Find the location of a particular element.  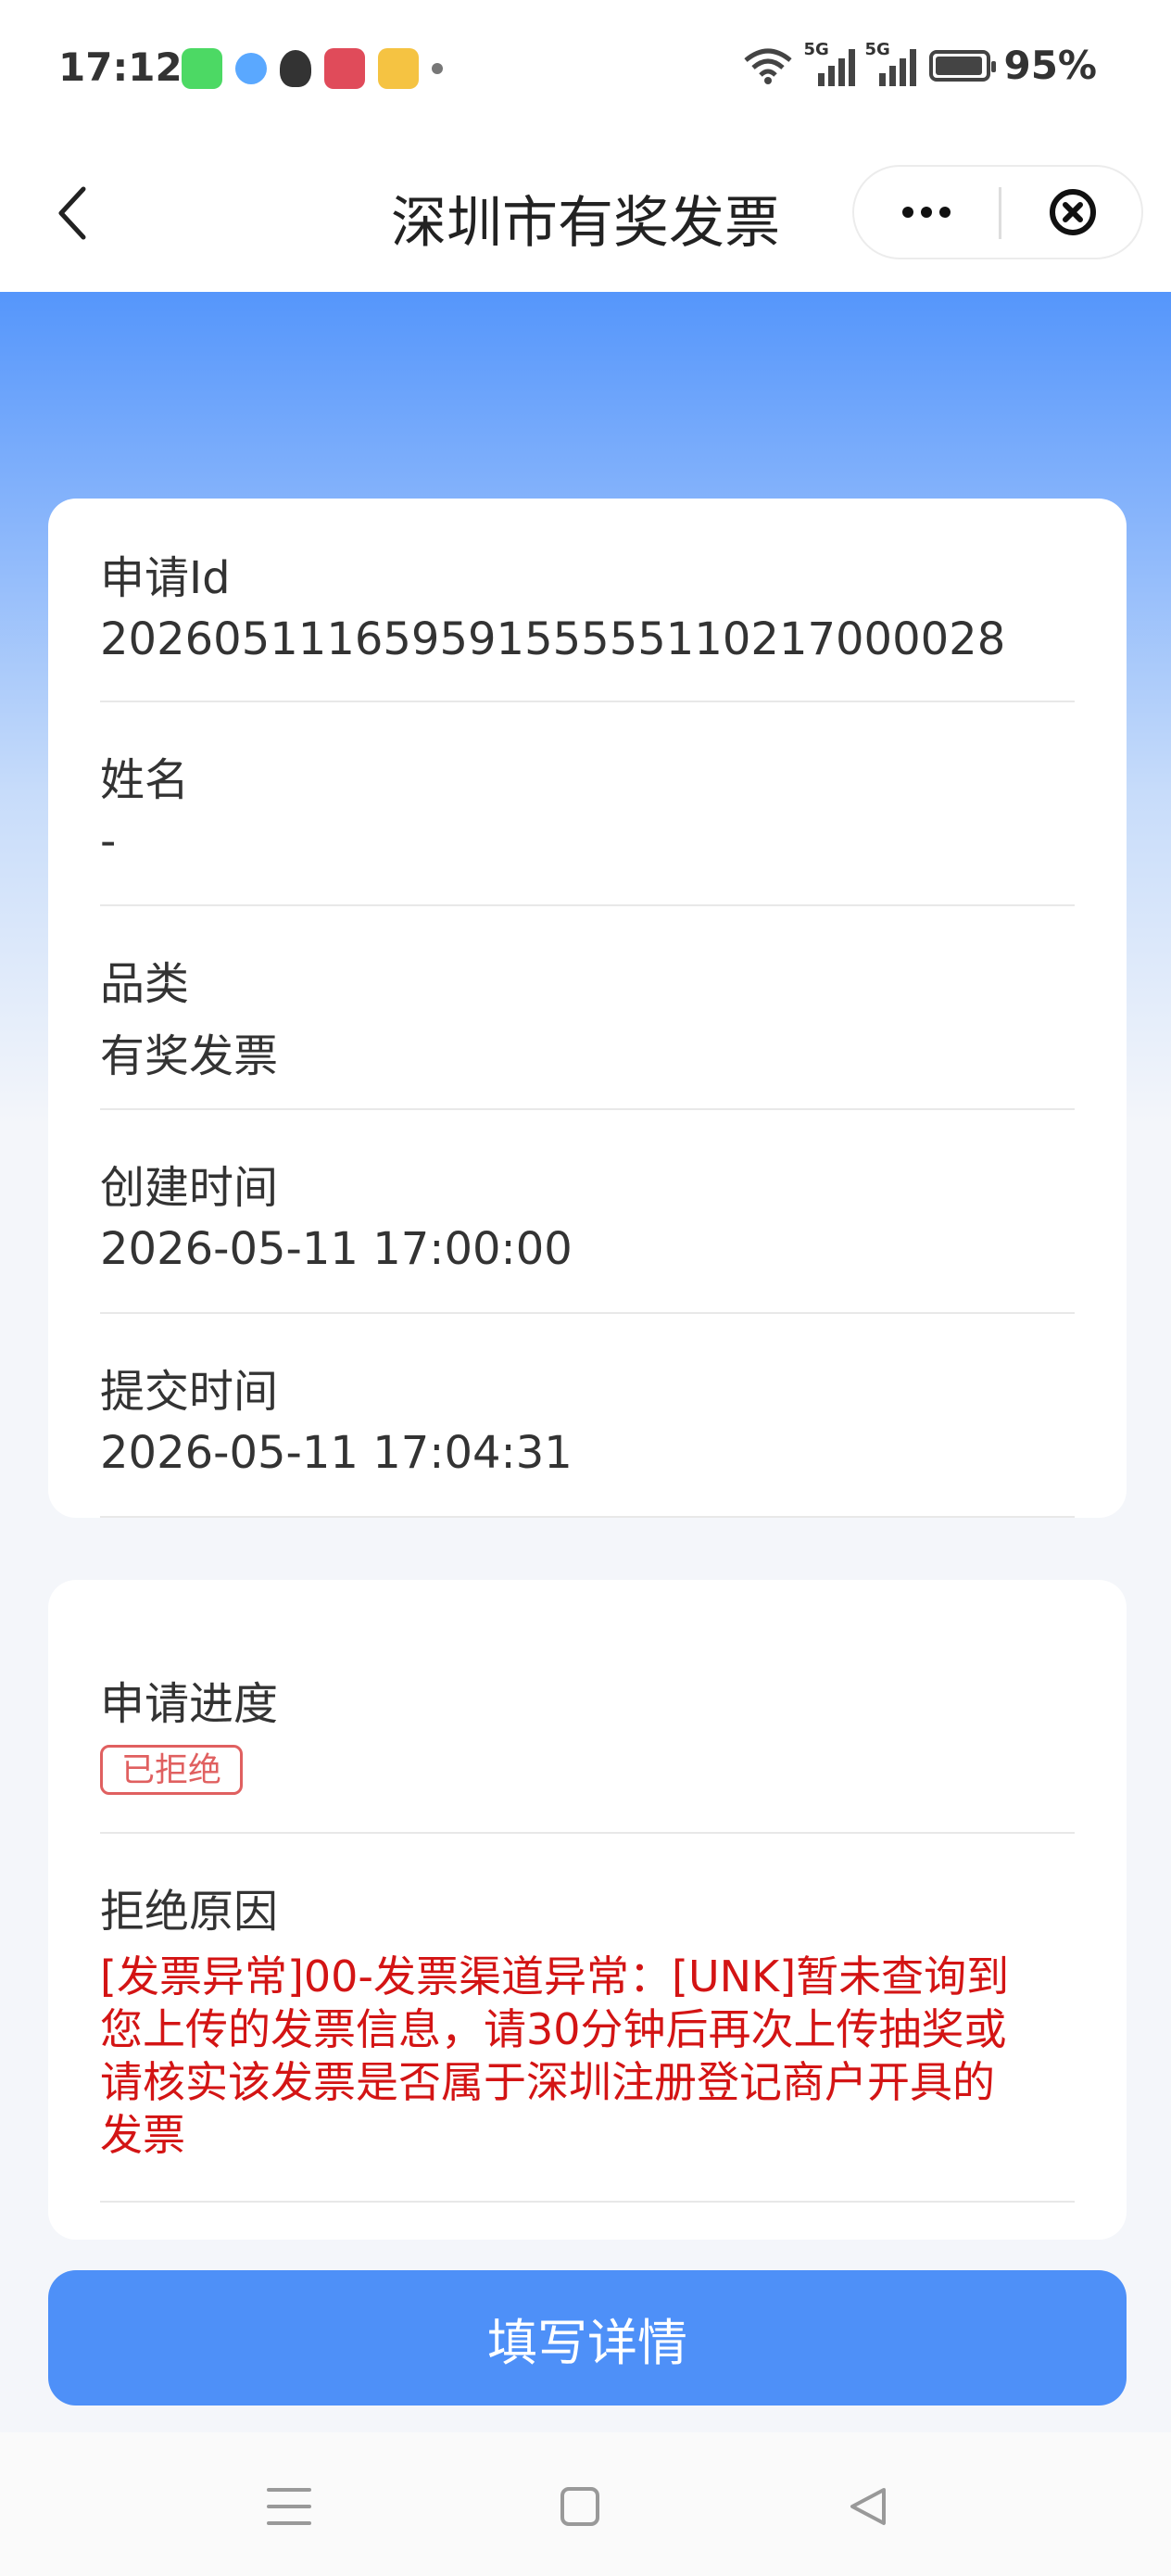

field-label: 姓名 is located at coordinates (145, 780).